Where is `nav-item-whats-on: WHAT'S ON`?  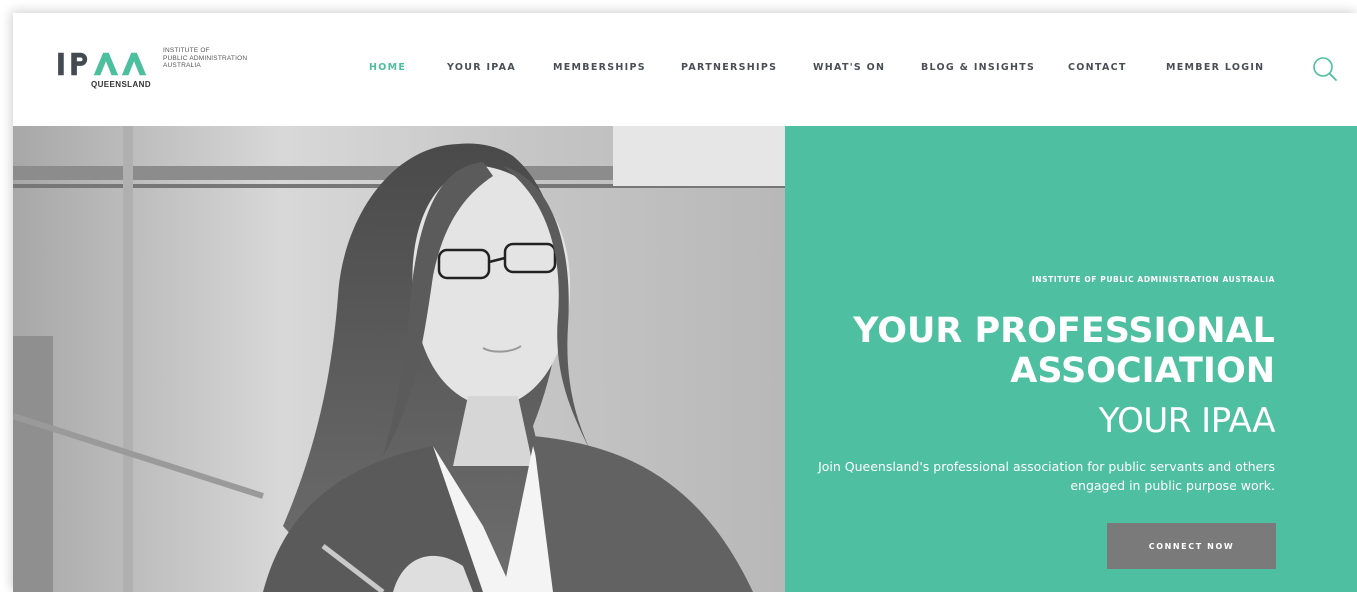 nav-item-whats-on: WHAT'S ON is located at coordinates (849, 67).